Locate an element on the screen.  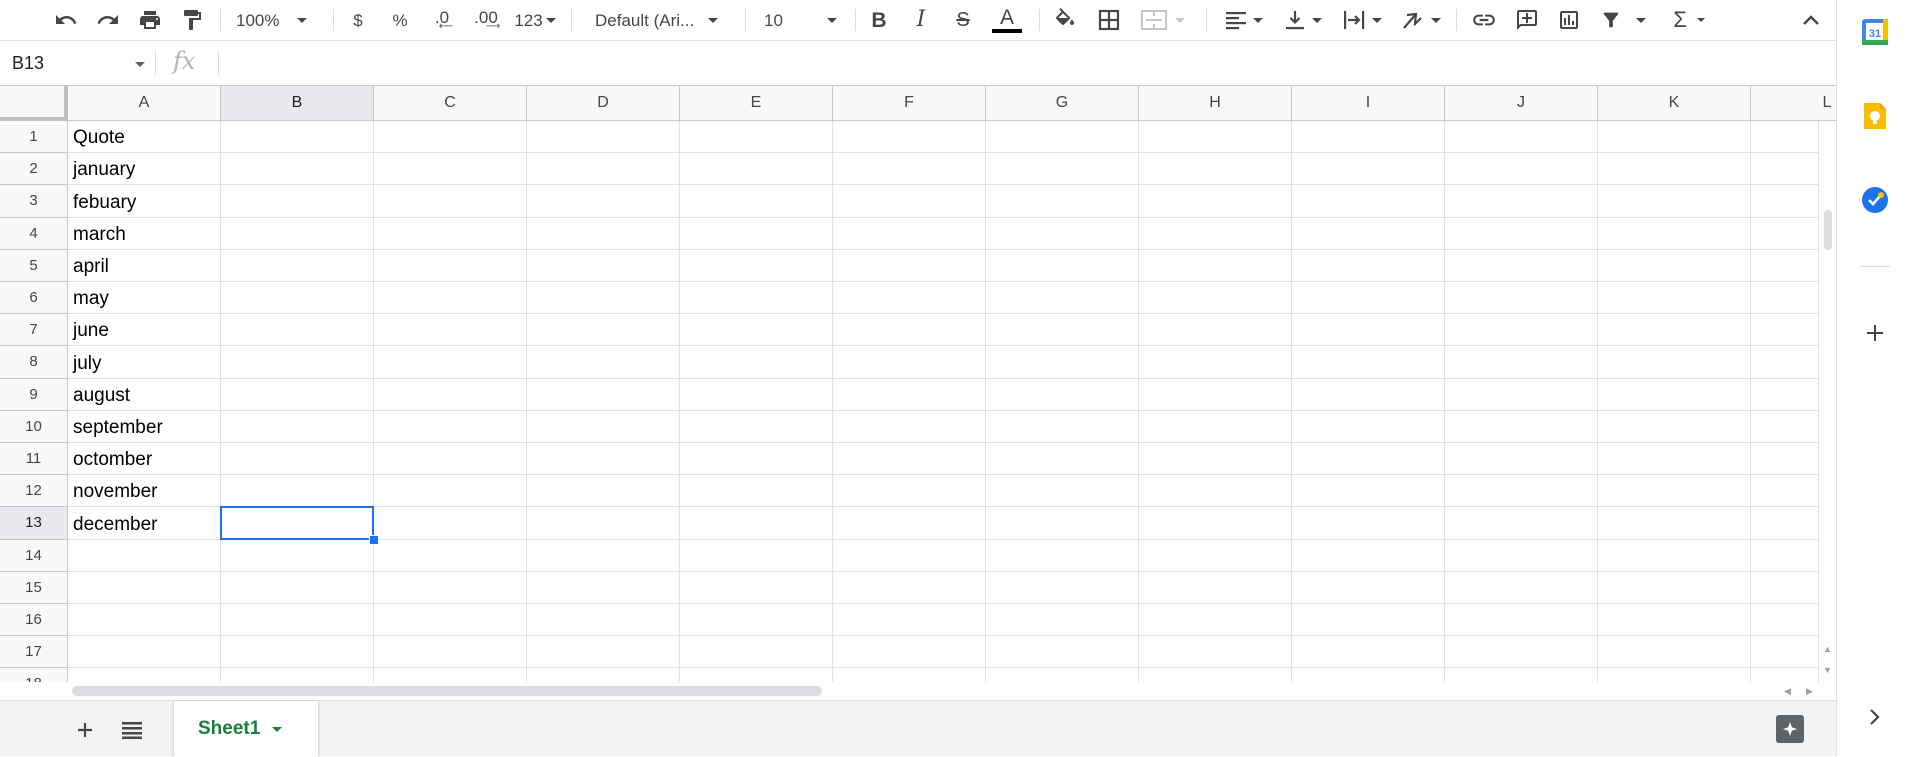
cell-b13 is located at coordinates (297, 523).